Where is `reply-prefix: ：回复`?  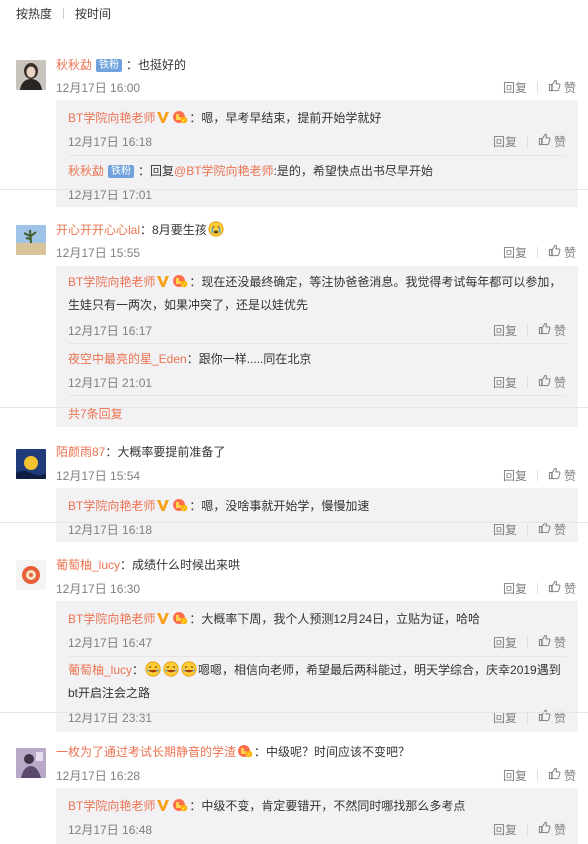 reply-prefix: ：回复 is located at coordinates (156, 171).